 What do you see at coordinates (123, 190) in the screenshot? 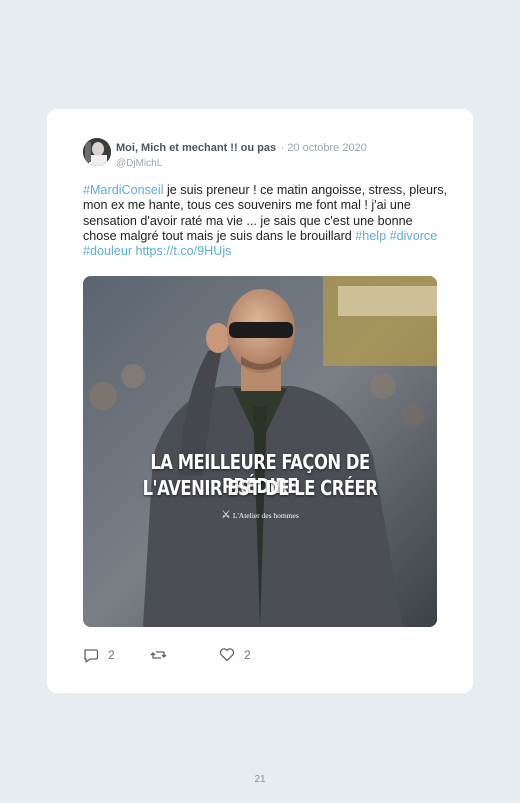
I see `hashtag-mardiconseil: #MardiConseil` at bounding box center [123, 190].